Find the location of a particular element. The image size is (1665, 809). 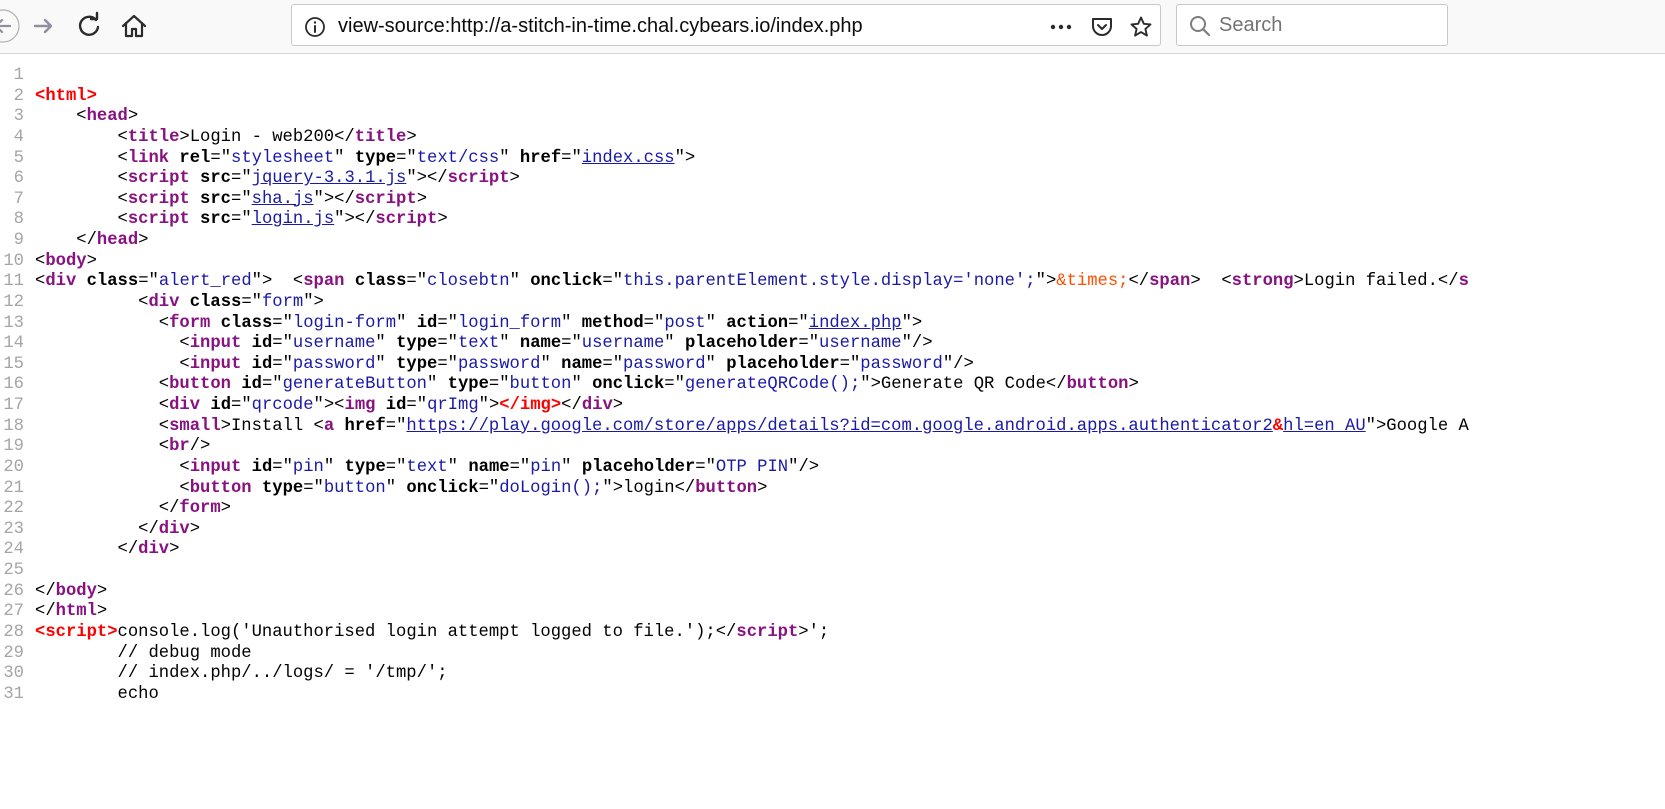

source-token: span is located at coordinates (1170, 282).